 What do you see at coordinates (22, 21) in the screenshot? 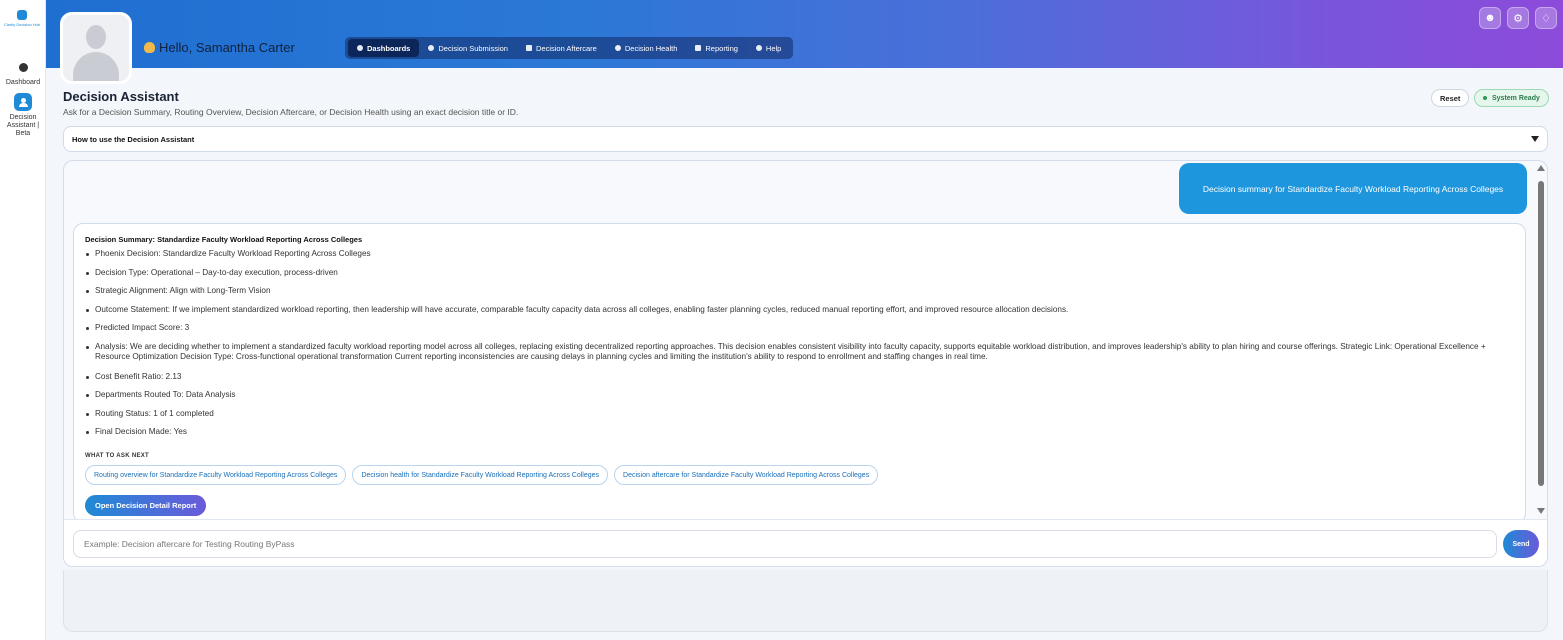
I see `app-logo: Clarity Decision Hub` at bounding box center [22, 21].